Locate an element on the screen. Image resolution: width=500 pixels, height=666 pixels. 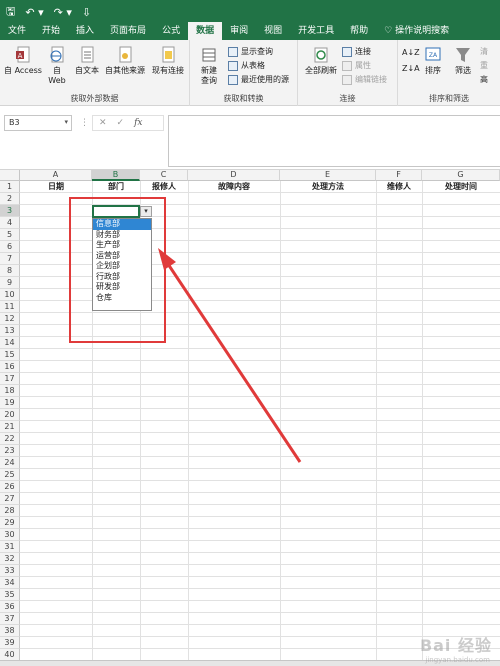
row-header: 19 is located at coordinates (10, 403).